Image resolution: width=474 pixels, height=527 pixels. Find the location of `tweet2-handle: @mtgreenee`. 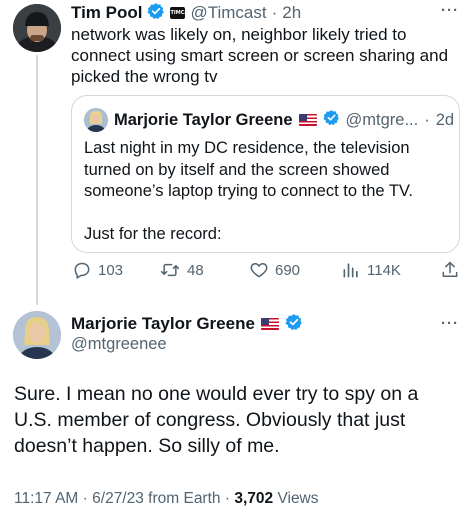

tweet2-handle: @mtgreenee is located at coordinates (119, 344).